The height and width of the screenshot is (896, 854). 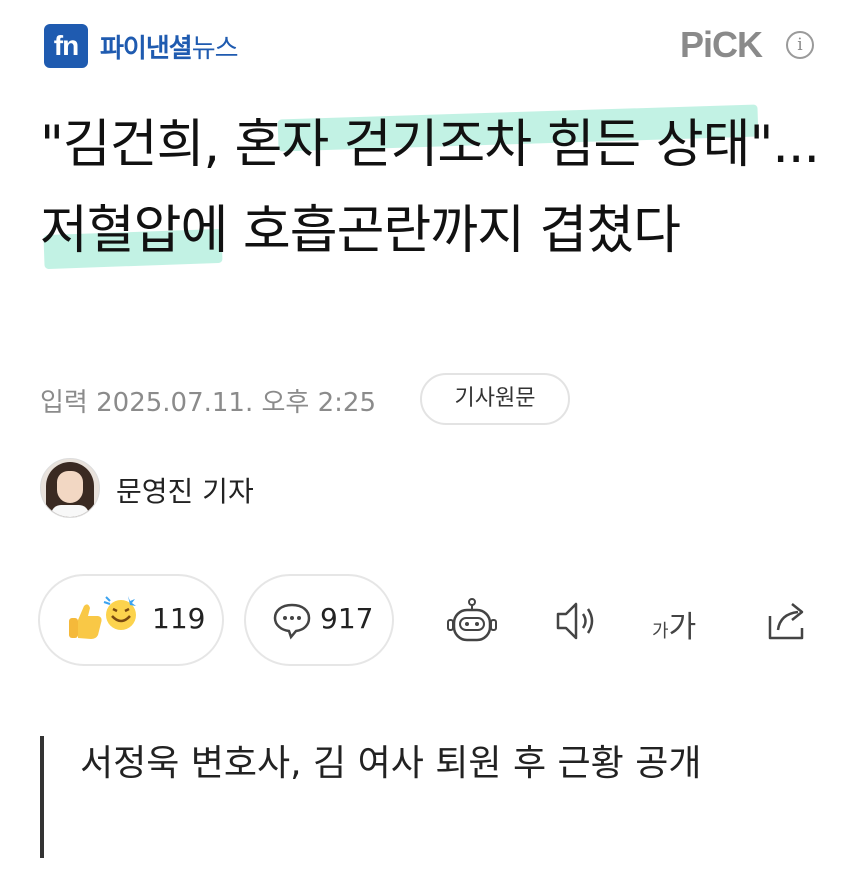 I want to click on thumbs-up-icon, so click(x=85, y=621).